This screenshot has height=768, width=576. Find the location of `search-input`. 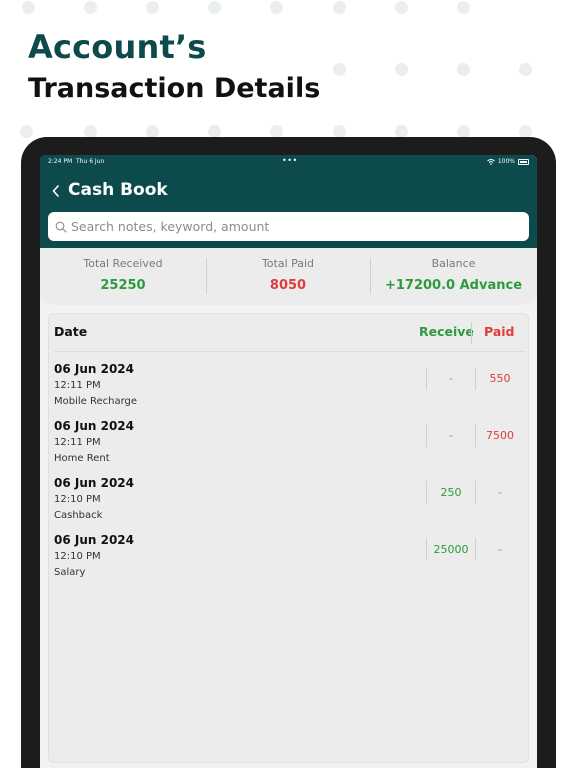

search-input is located at coordinates (291, 226).